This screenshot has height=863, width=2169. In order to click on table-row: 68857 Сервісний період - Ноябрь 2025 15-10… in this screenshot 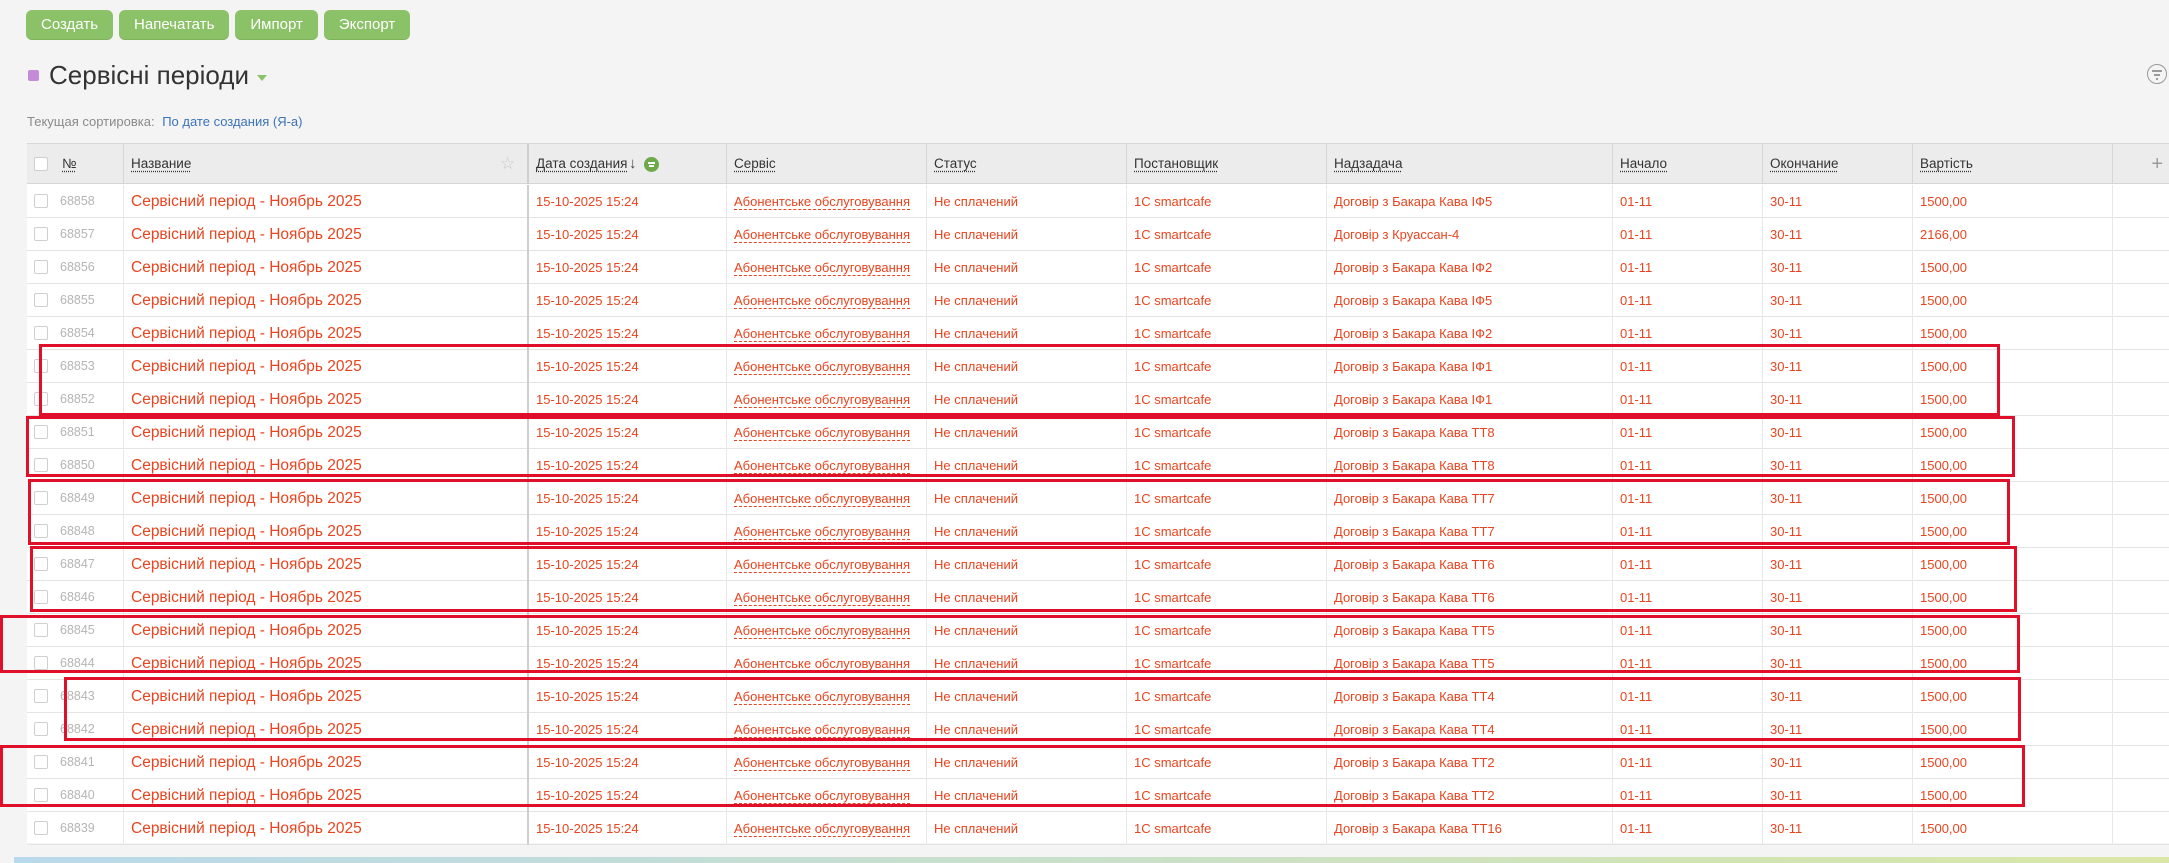, I will do `click(1098, 234)`.